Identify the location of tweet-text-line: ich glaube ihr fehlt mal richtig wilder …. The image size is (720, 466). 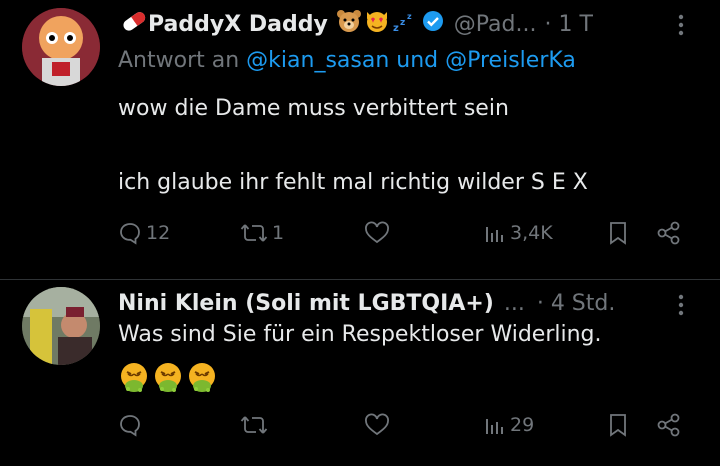
(353, 182).